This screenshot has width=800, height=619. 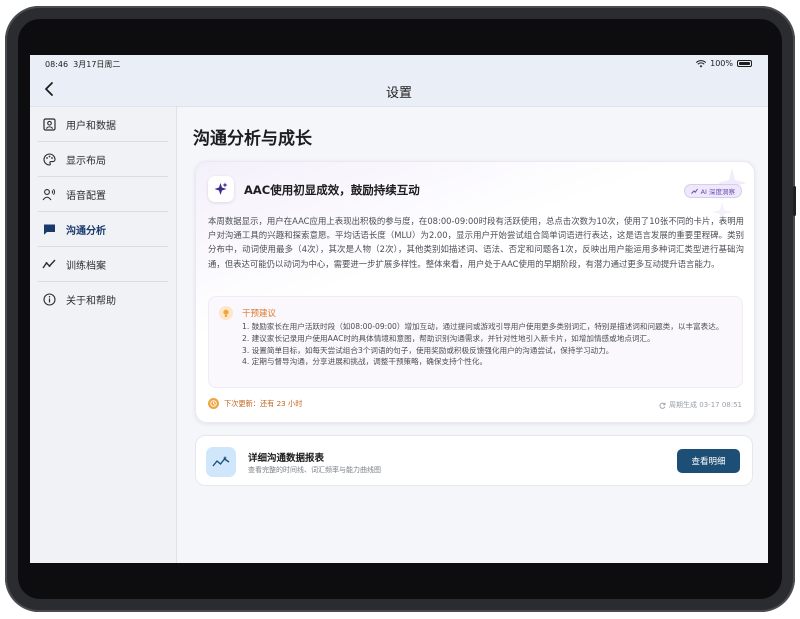 I want to click on sparkline-chart-icon, so click(x=221, y=462).